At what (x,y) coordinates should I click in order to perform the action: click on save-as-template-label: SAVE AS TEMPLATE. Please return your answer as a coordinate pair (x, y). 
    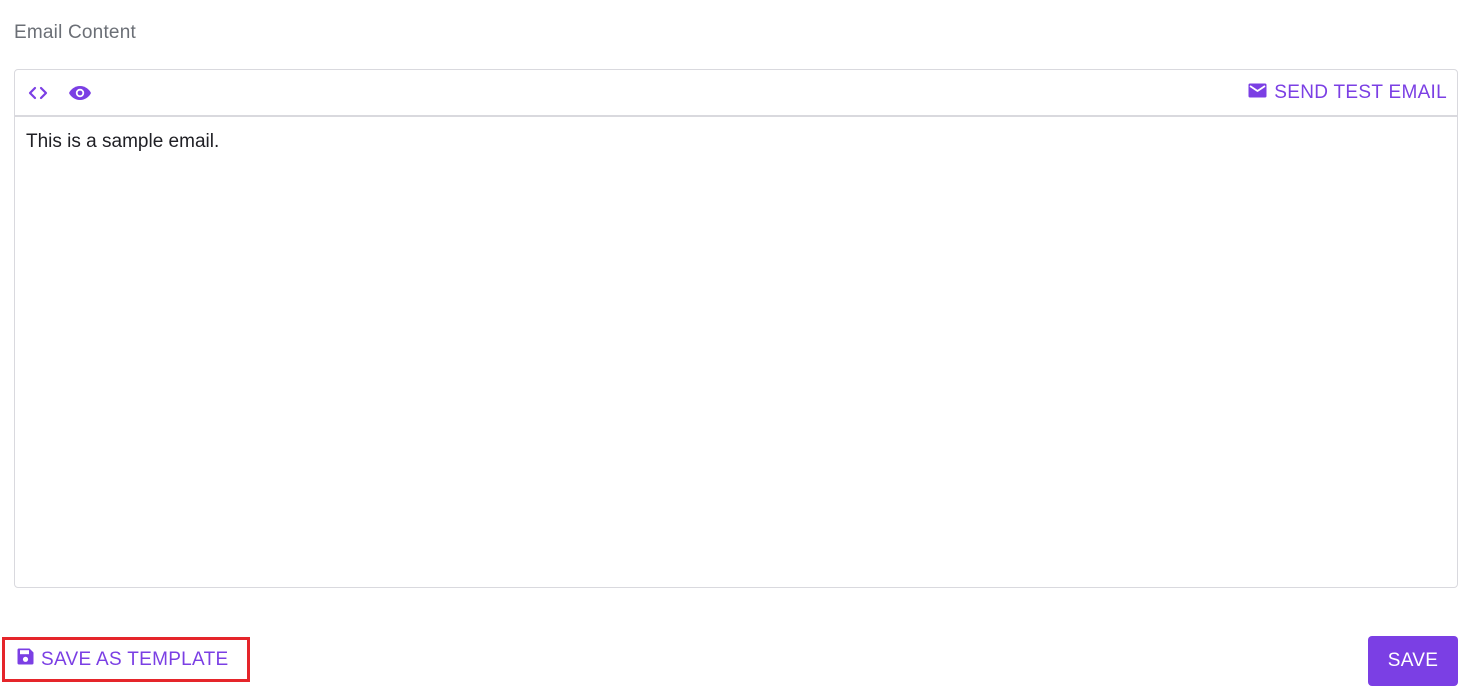
    Looking at the image, I should click on (135, 659).